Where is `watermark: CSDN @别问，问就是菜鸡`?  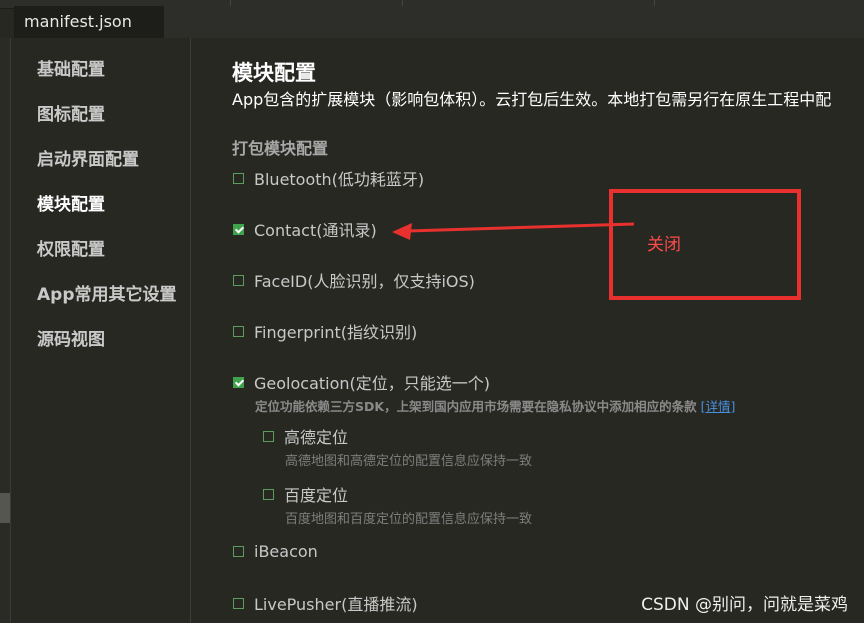 watermark: CSDN @别问，问就是菜鸡 is located at coordinates (744, 605).